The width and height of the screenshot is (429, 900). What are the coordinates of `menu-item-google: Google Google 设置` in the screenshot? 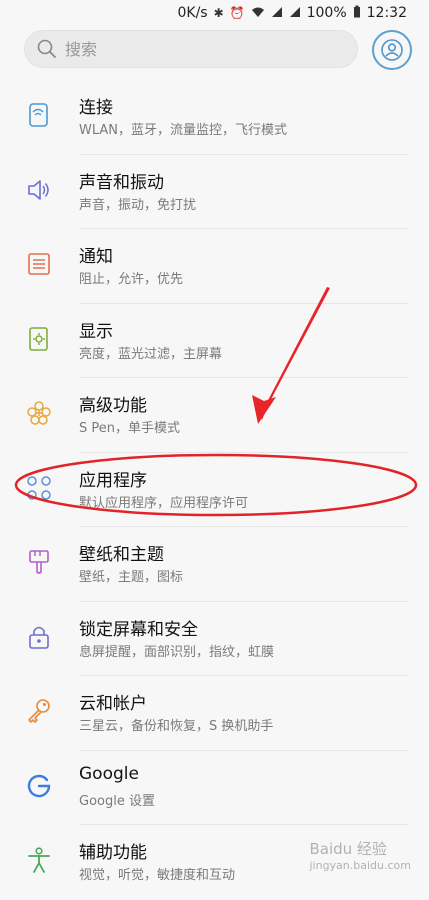 It's located at (214, 788).